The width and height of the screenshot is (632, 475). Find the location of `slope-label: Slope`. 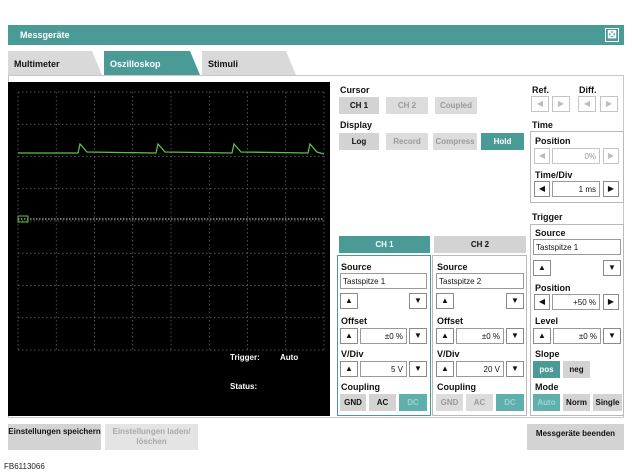

slope-label: Slope is located at coordinates (547, 354).